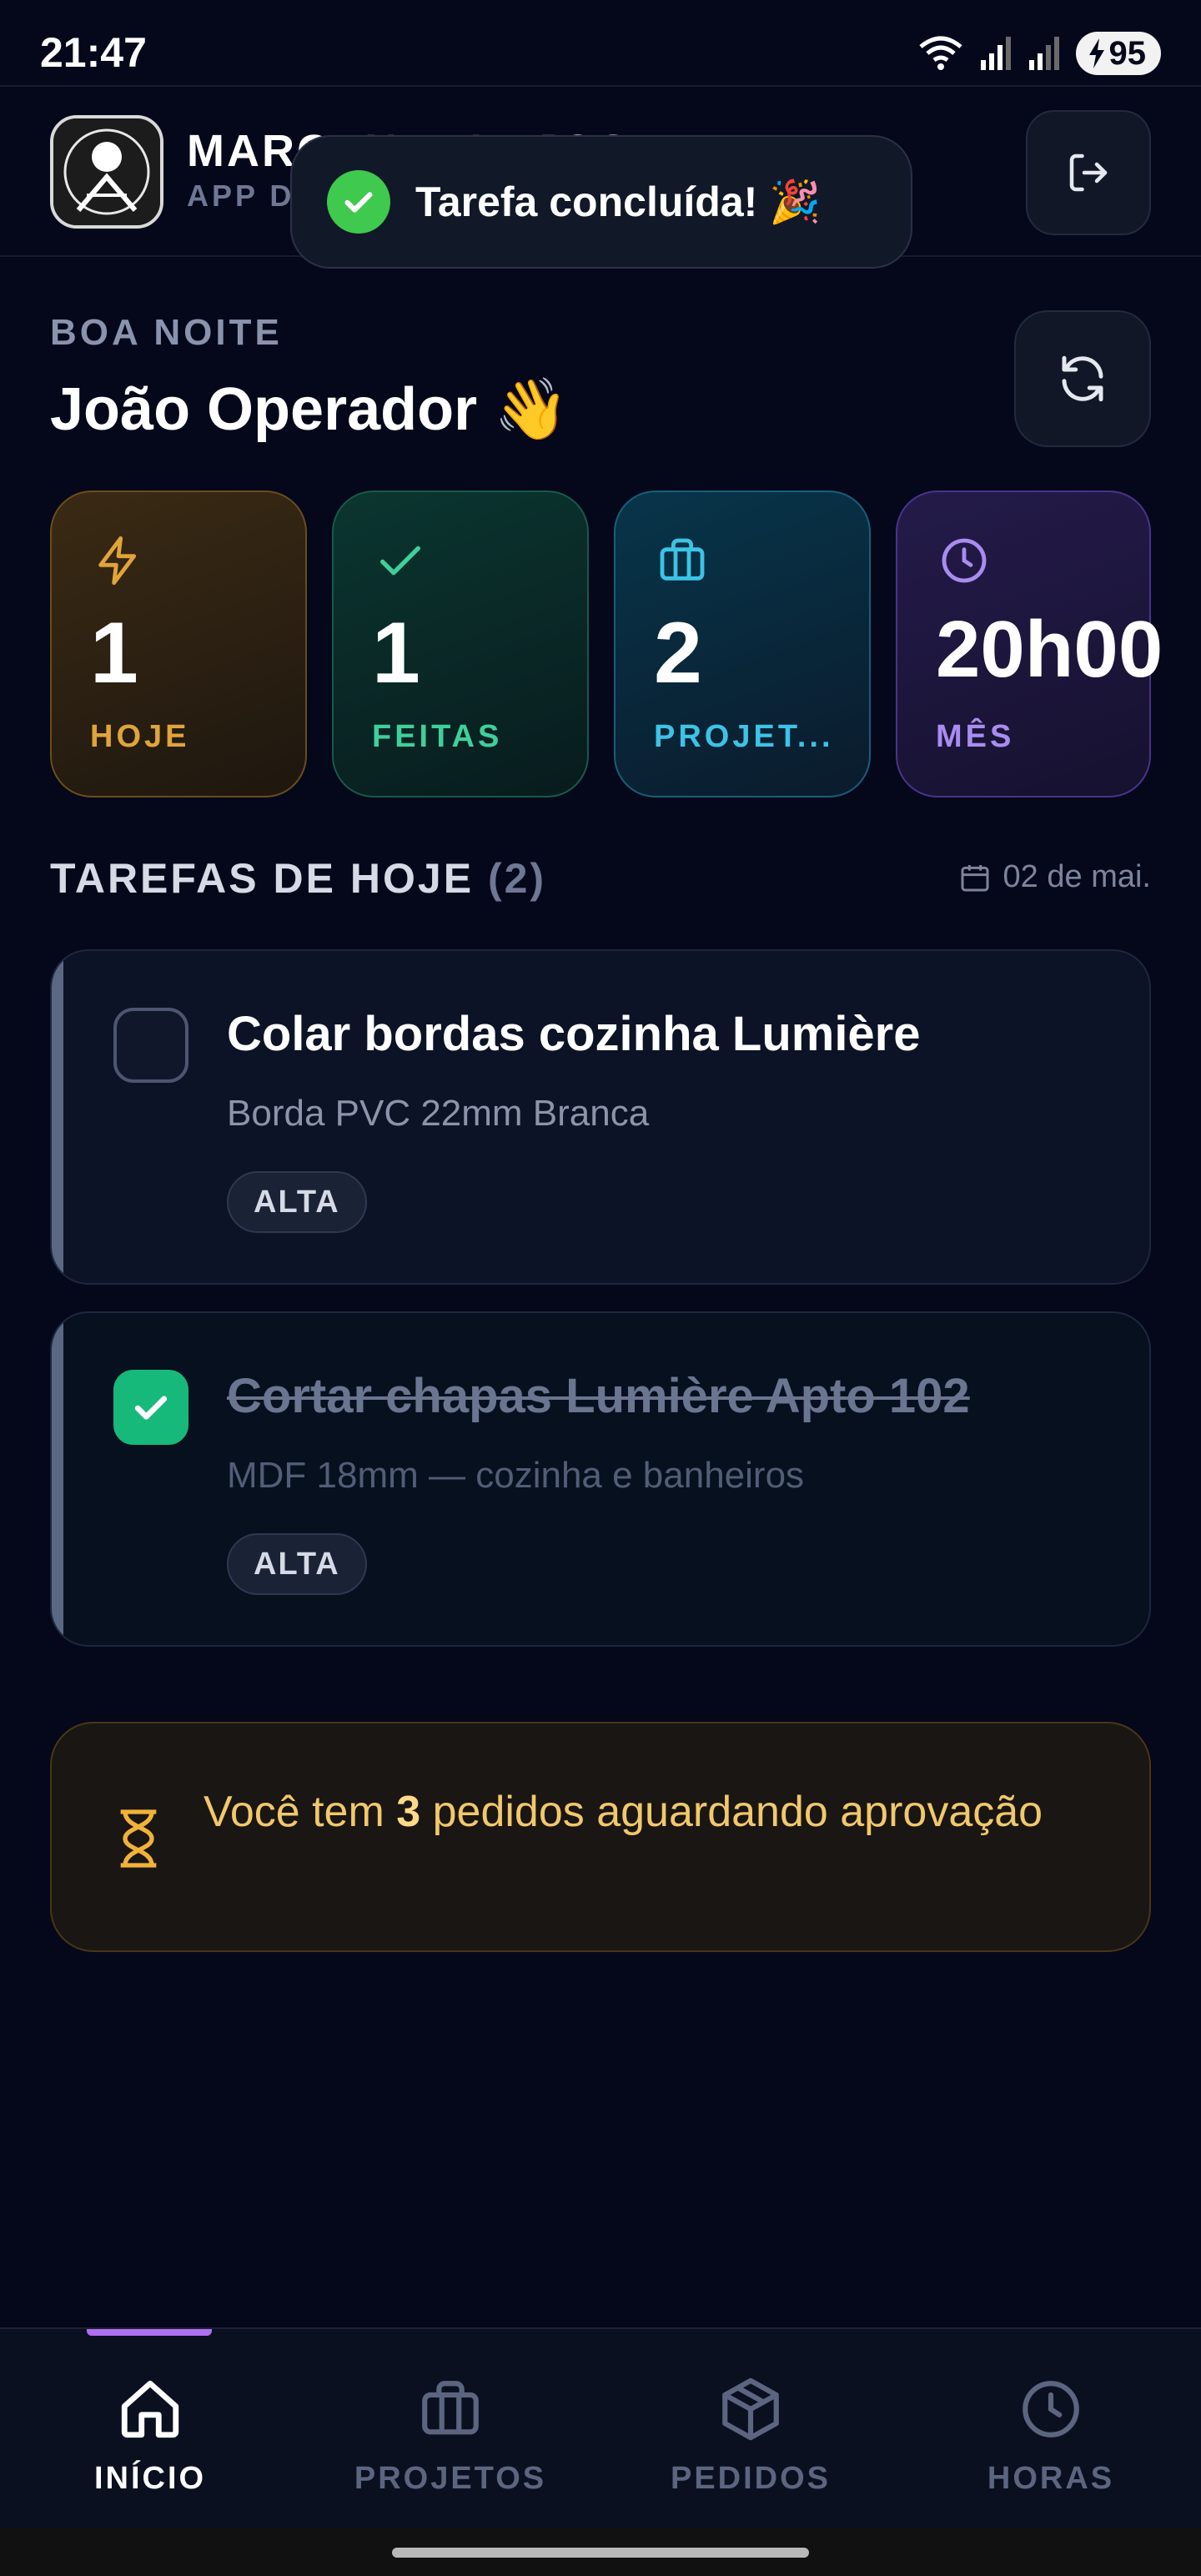 This screenshot has height=2576, width=1201. What do you see at coordinates (516, 1475) in the screenshot?
I see `task-subtitle: MDF 18mm — cozinha e banheiros` at bounding box center [516, 1475].